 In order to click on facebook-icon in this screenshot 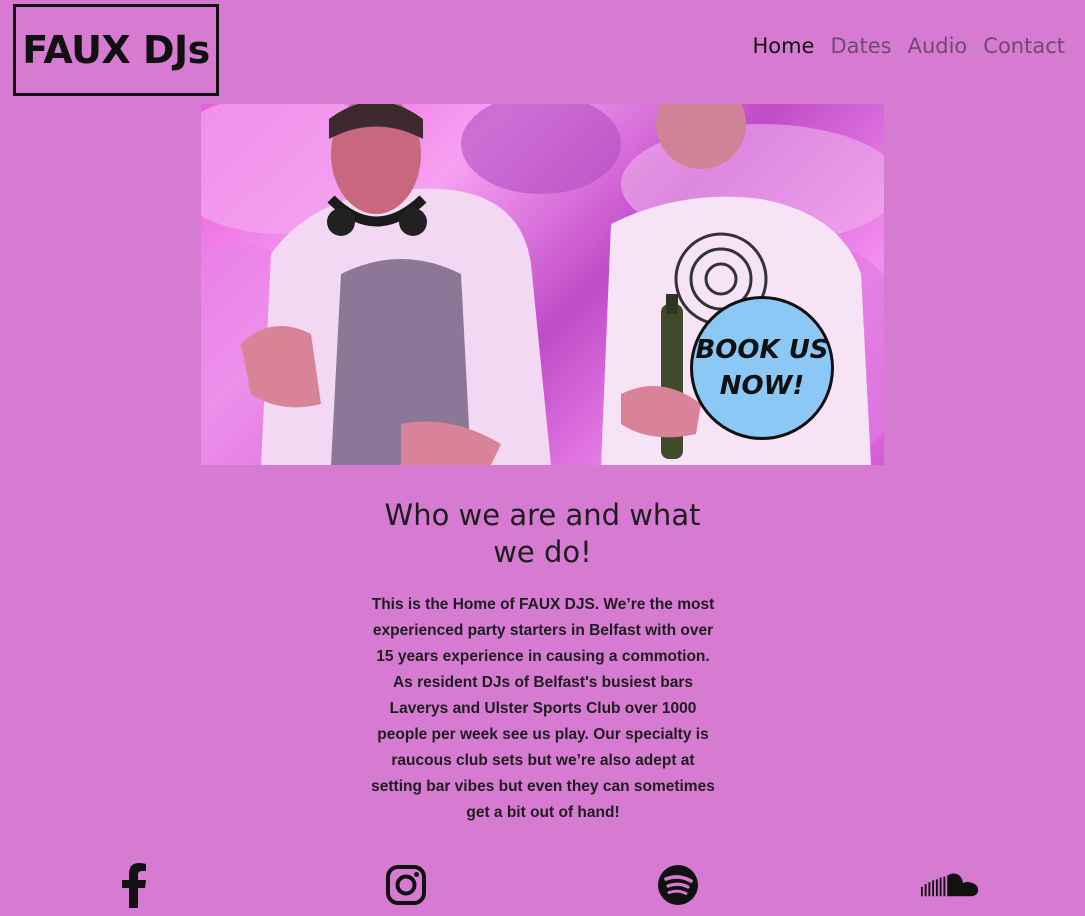, I will do `click(134, 885)`.